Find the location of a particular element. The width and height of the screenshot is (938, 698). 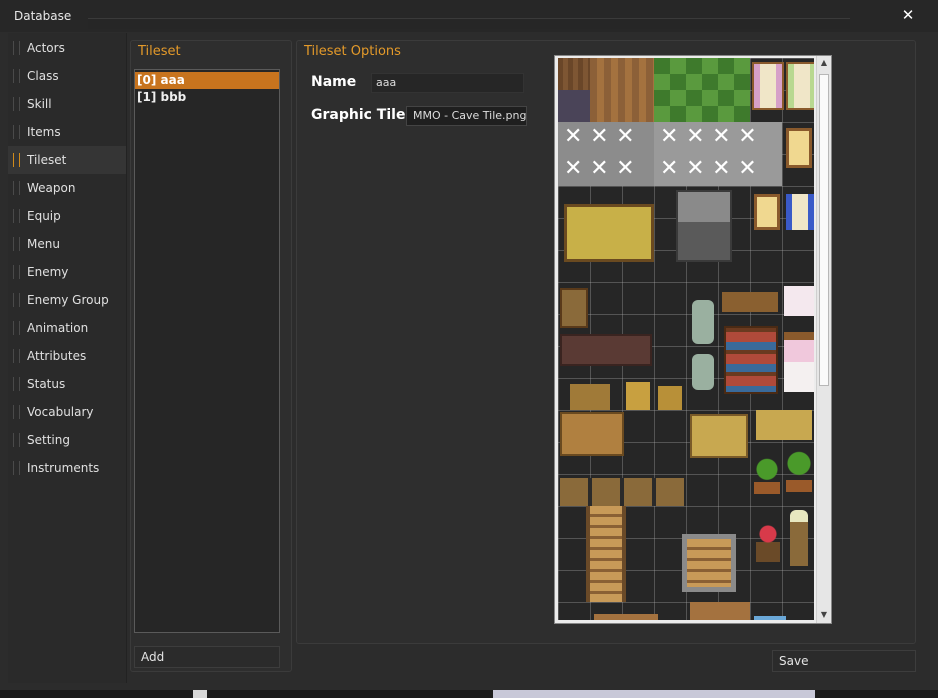

graphic-tile-value: MMO - Cave Tile.png is located at coordinates (470, 115).